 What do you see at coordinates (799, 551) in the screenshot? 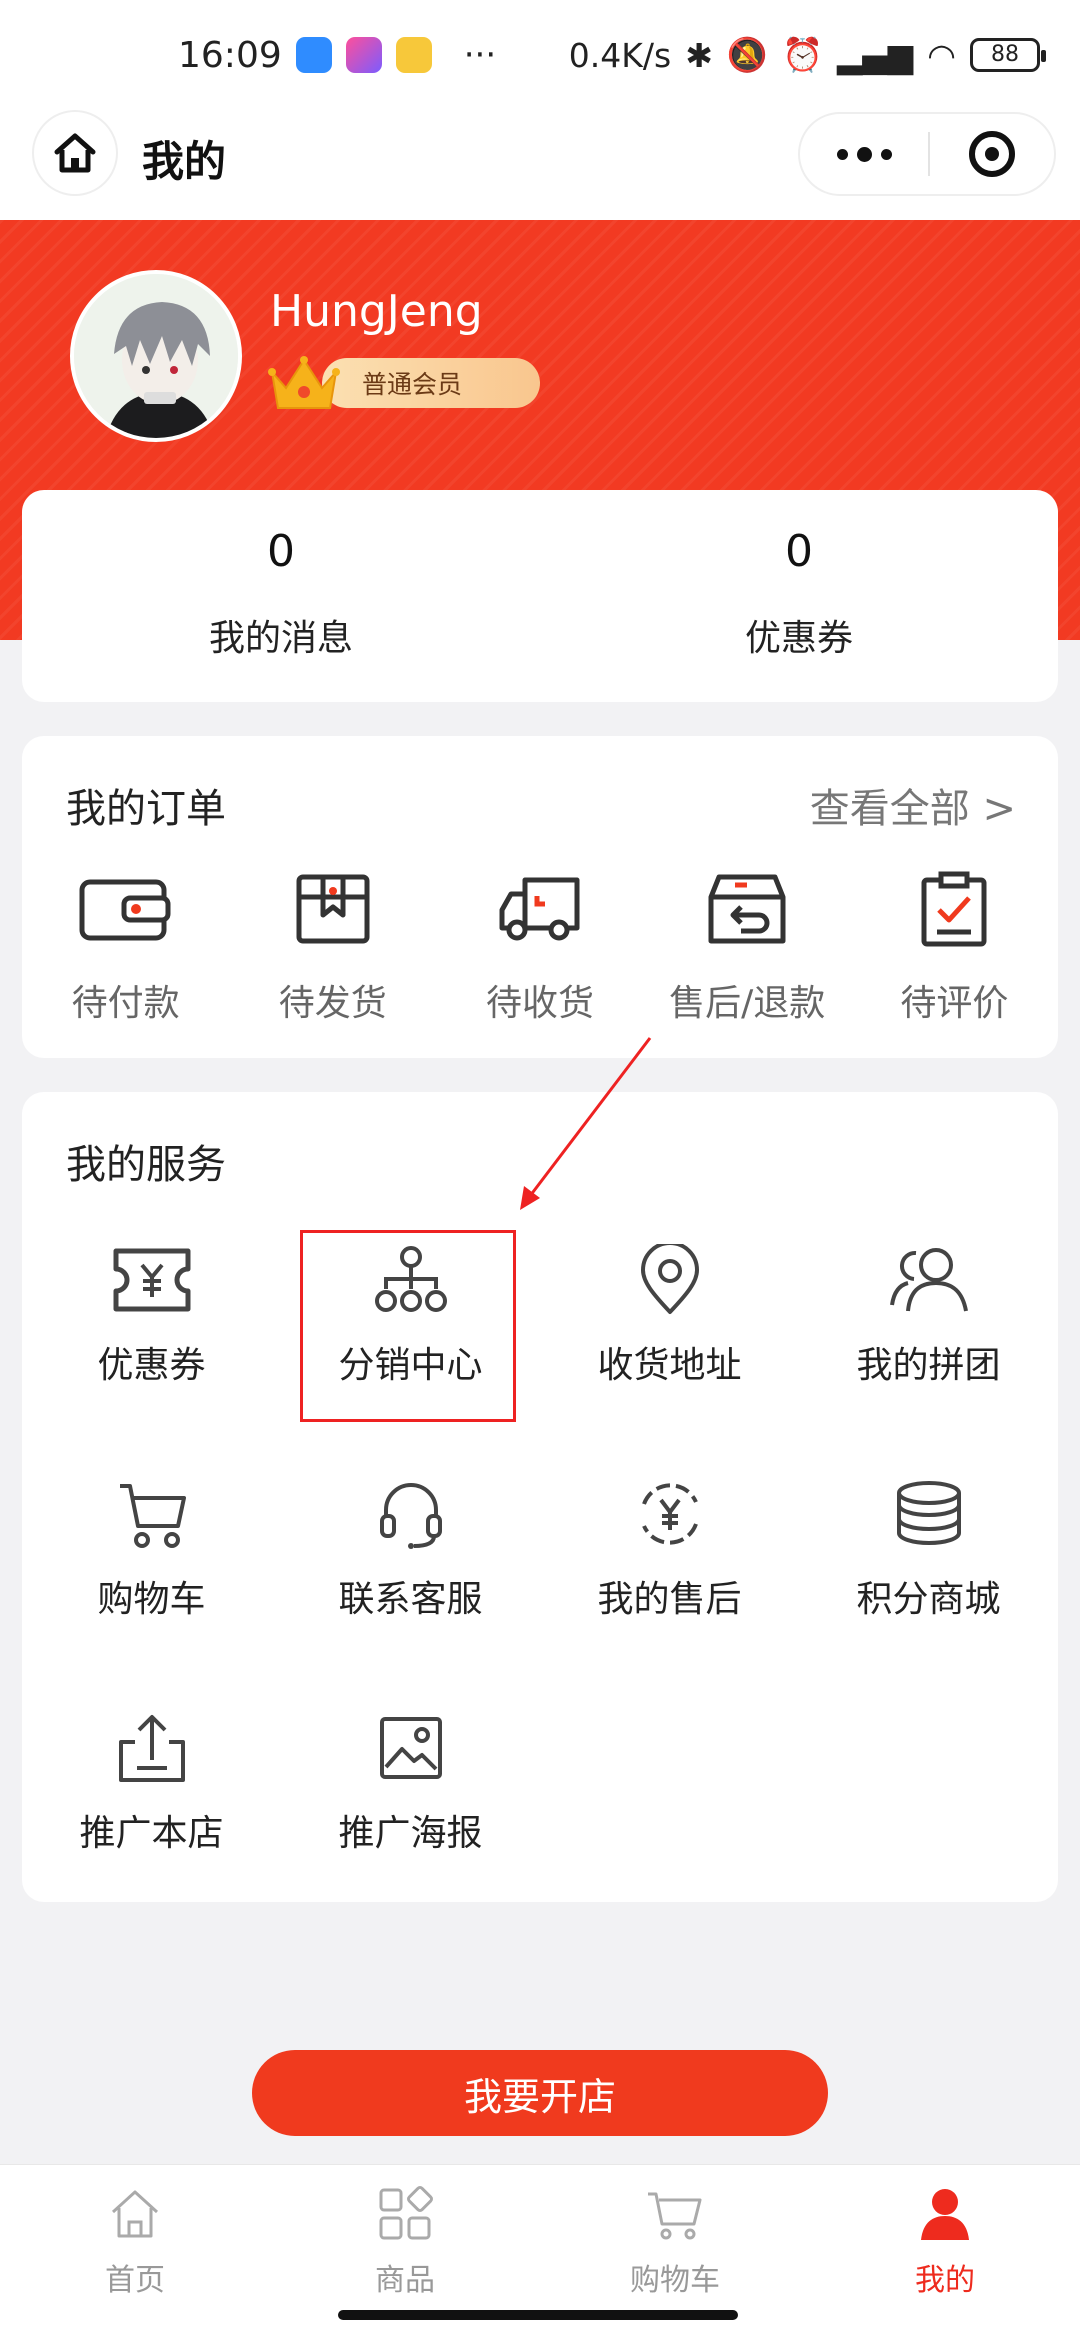
I see `coupons-count: 0` at bounding box center [799, 551].